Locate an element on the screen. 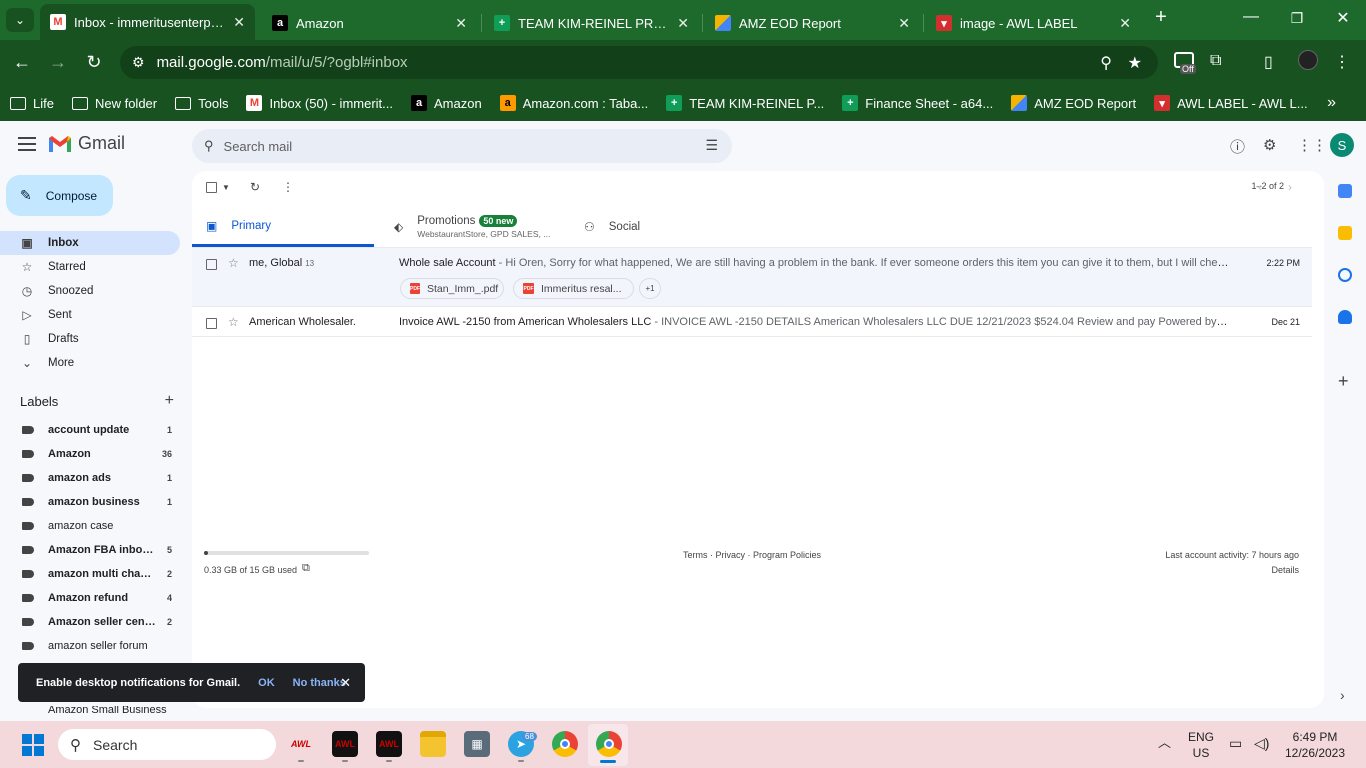 This screenshot has width=1366, height=768. refresh-icon: ↻ is located at coordinates (255, 187).